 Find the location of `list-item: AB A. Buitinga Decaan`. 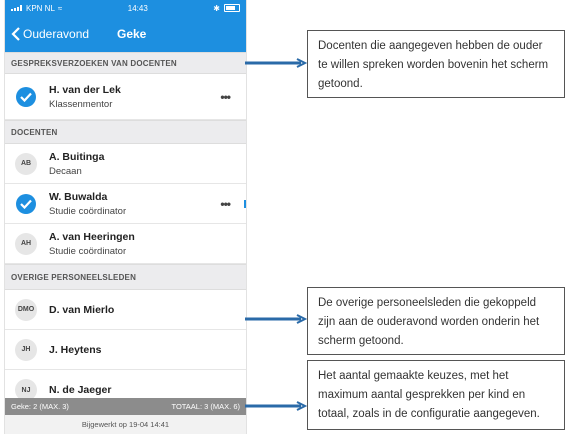

list-item: AB A. Buitinga Decaan is located at coordinates (125, 164).